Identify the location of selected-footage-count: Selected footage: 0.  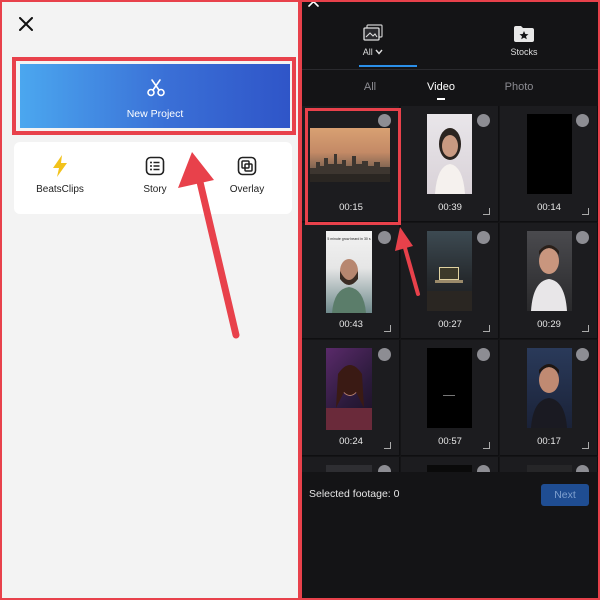
(354, 494).